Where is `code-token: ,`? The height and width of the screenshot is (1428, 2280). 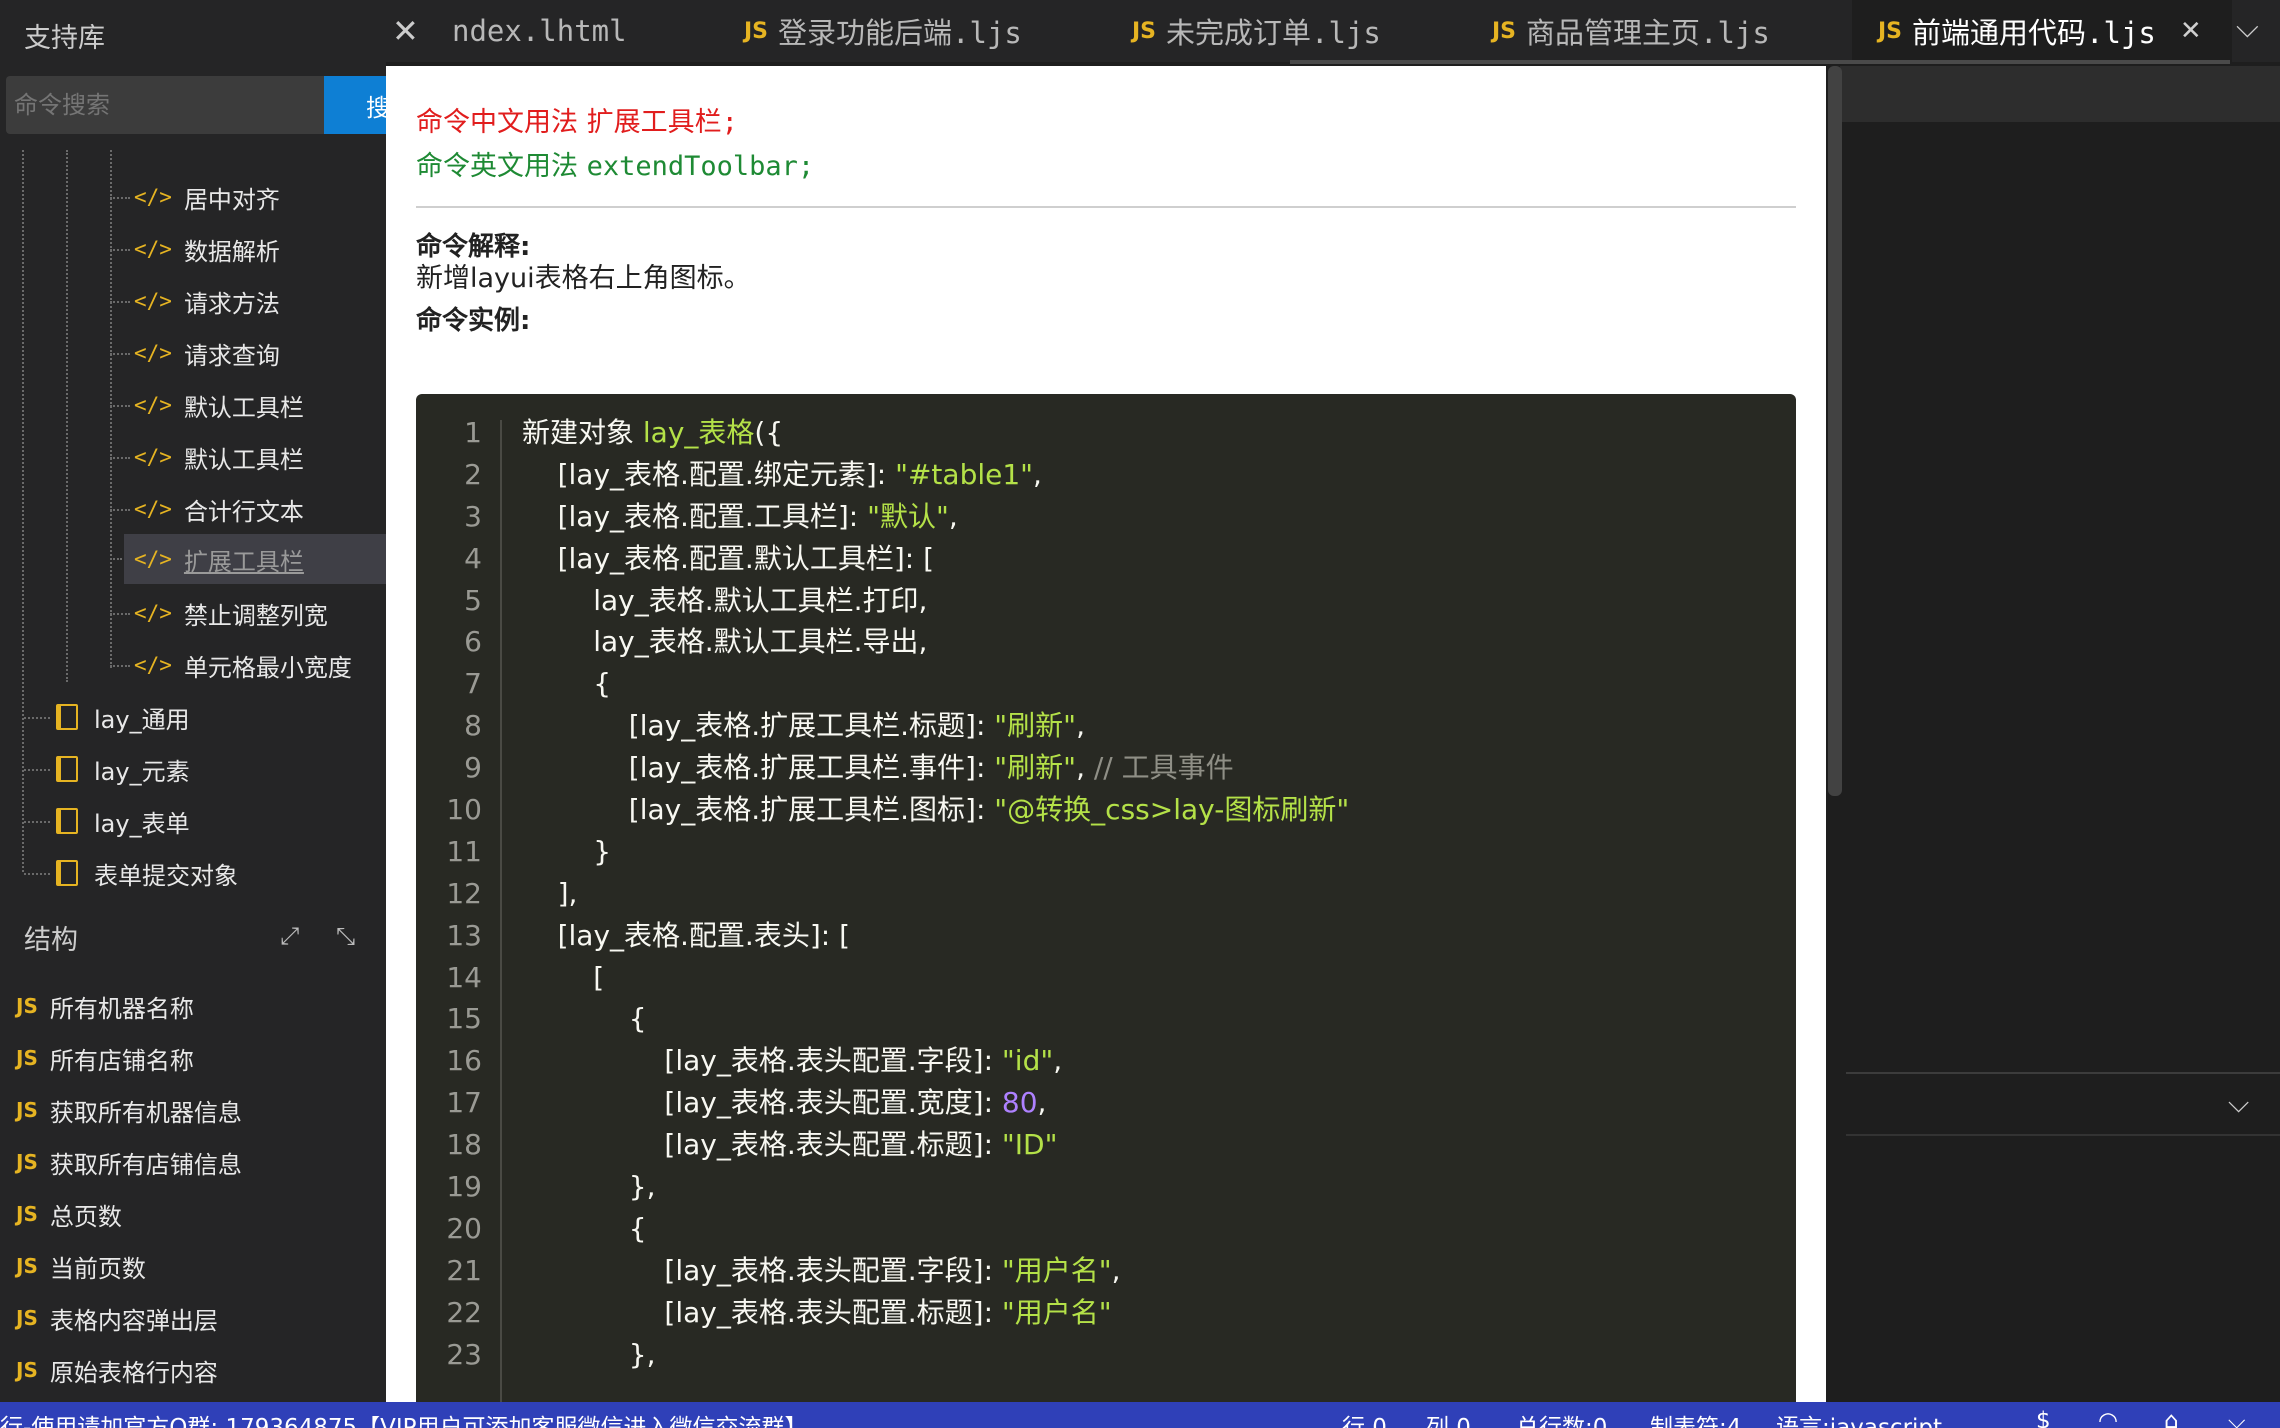 code-token: , is located at coordinates (1058, 1061).